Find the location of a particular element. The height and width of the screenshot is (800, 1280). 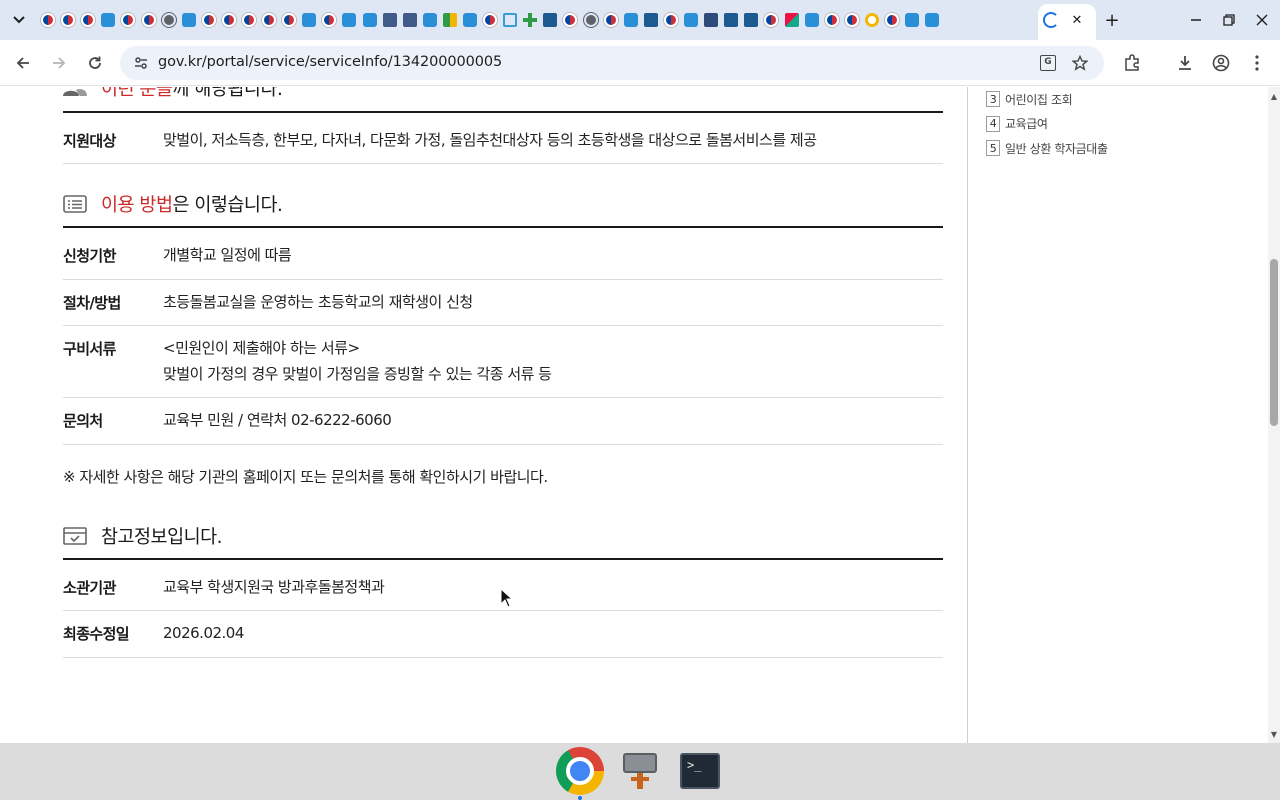

reload-button is located at coordinates (95, 63).